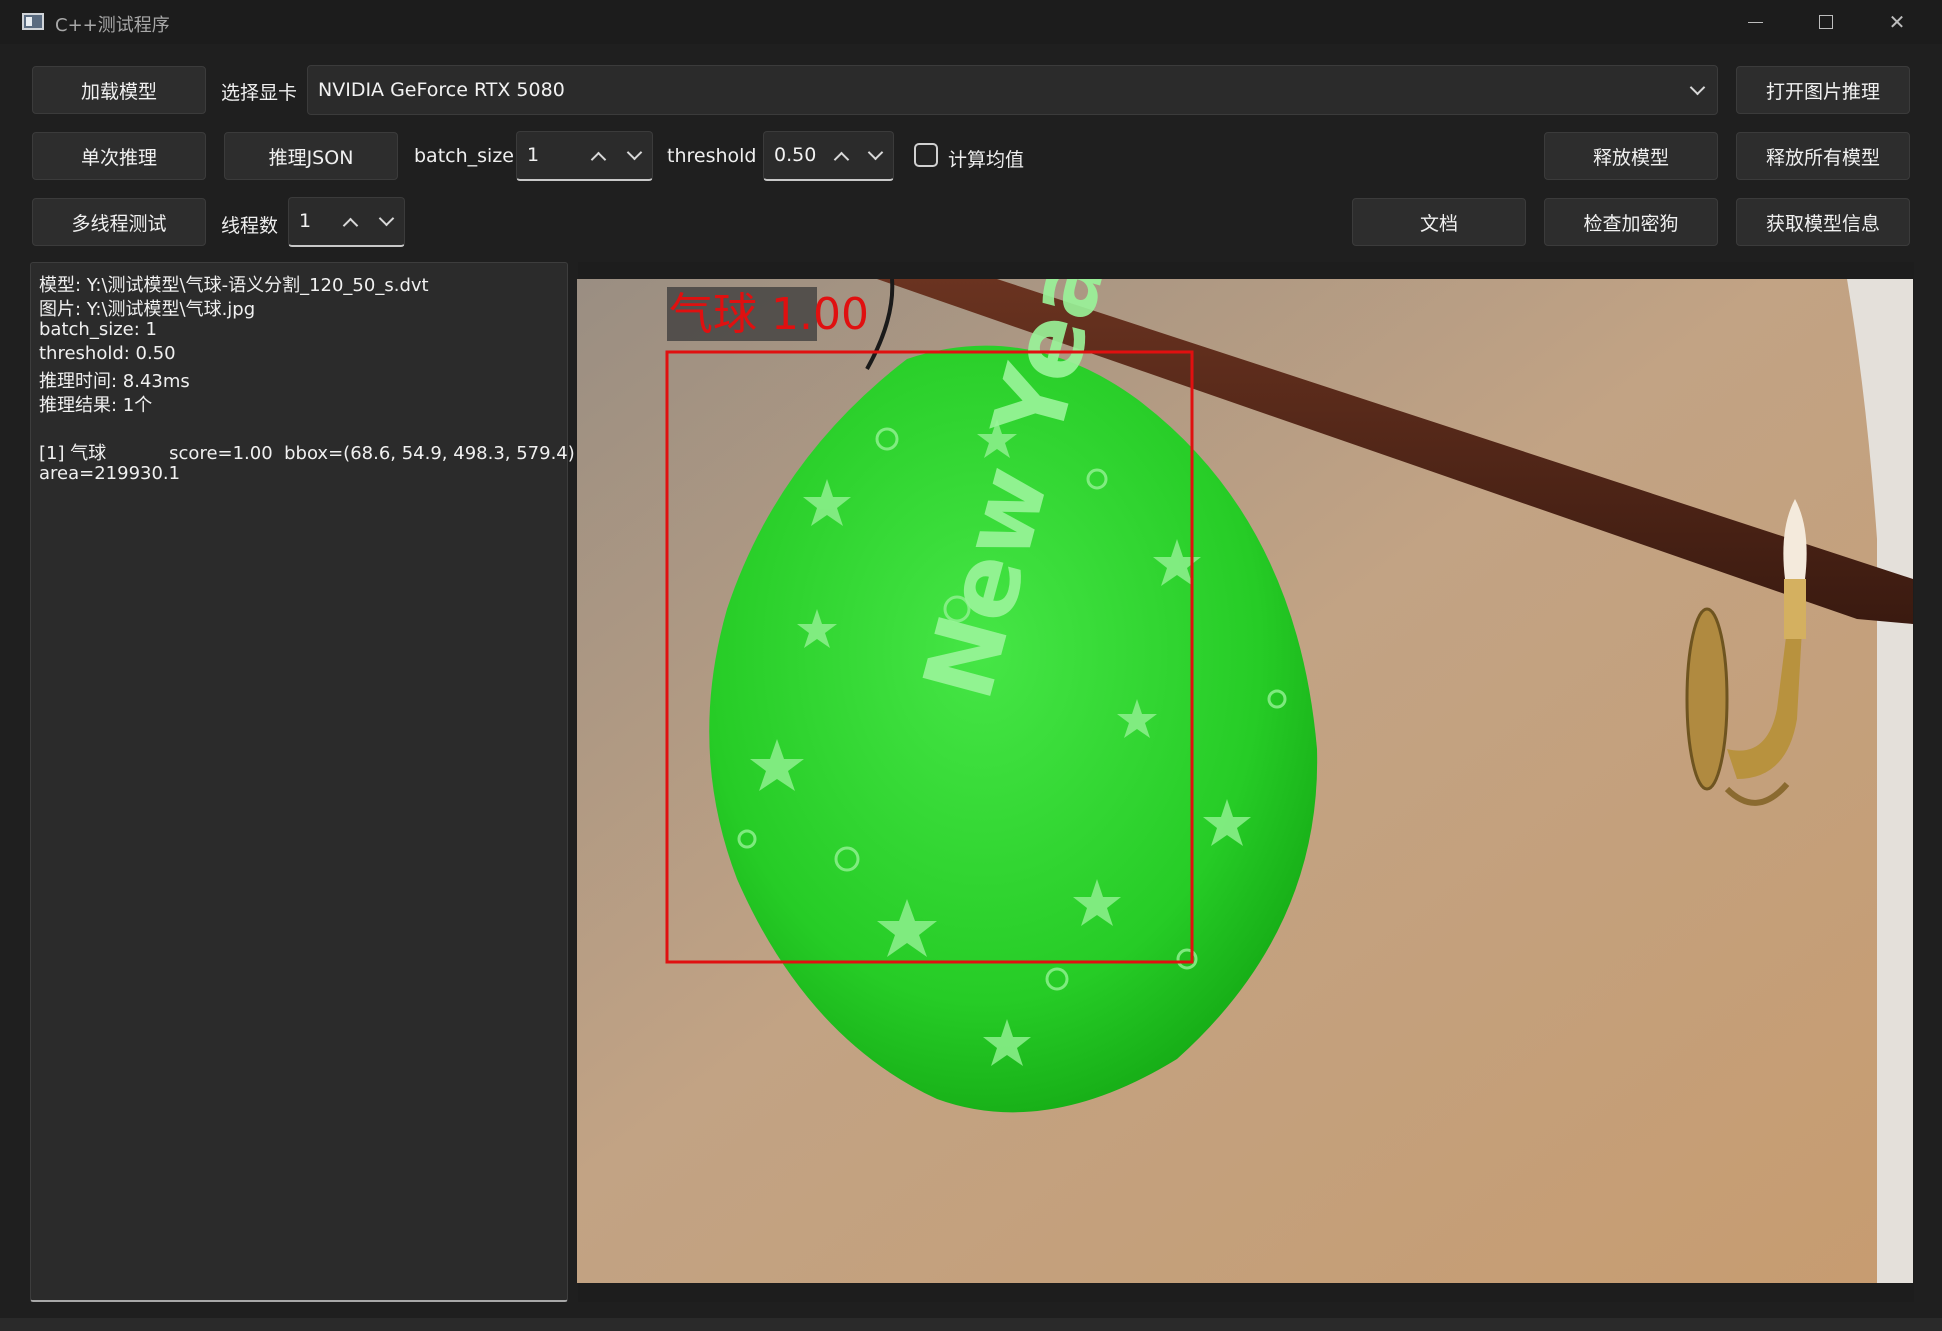 Image resolution: width=1942 pixels, height=1331 pixels. I want to click on close-icon: ✕, so click(1897, 22).